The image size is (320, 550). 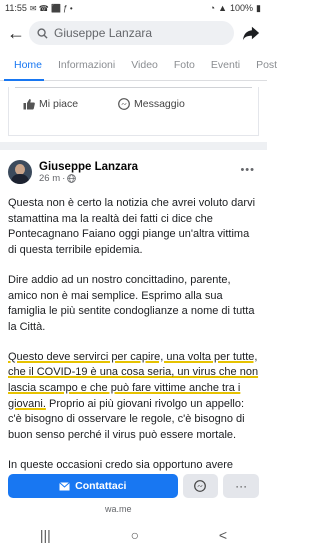 I want to click on globe-icon, so click(x=72, y=178).